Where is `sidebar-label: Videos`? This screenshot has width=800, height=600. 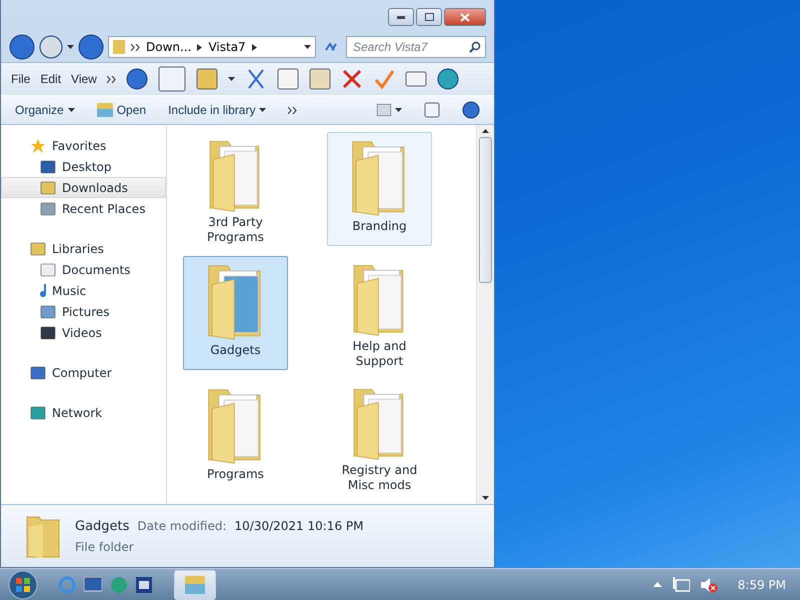 sidebar-label: Videos is located at coordinates (82, 333).